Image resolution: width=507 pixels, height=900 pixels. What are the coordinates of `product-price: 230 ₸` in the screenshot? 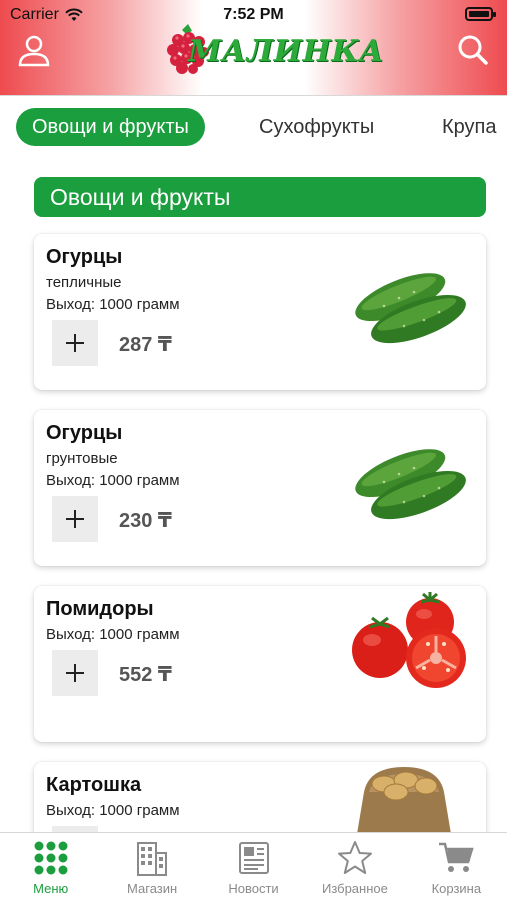 It's located at (145, 521).